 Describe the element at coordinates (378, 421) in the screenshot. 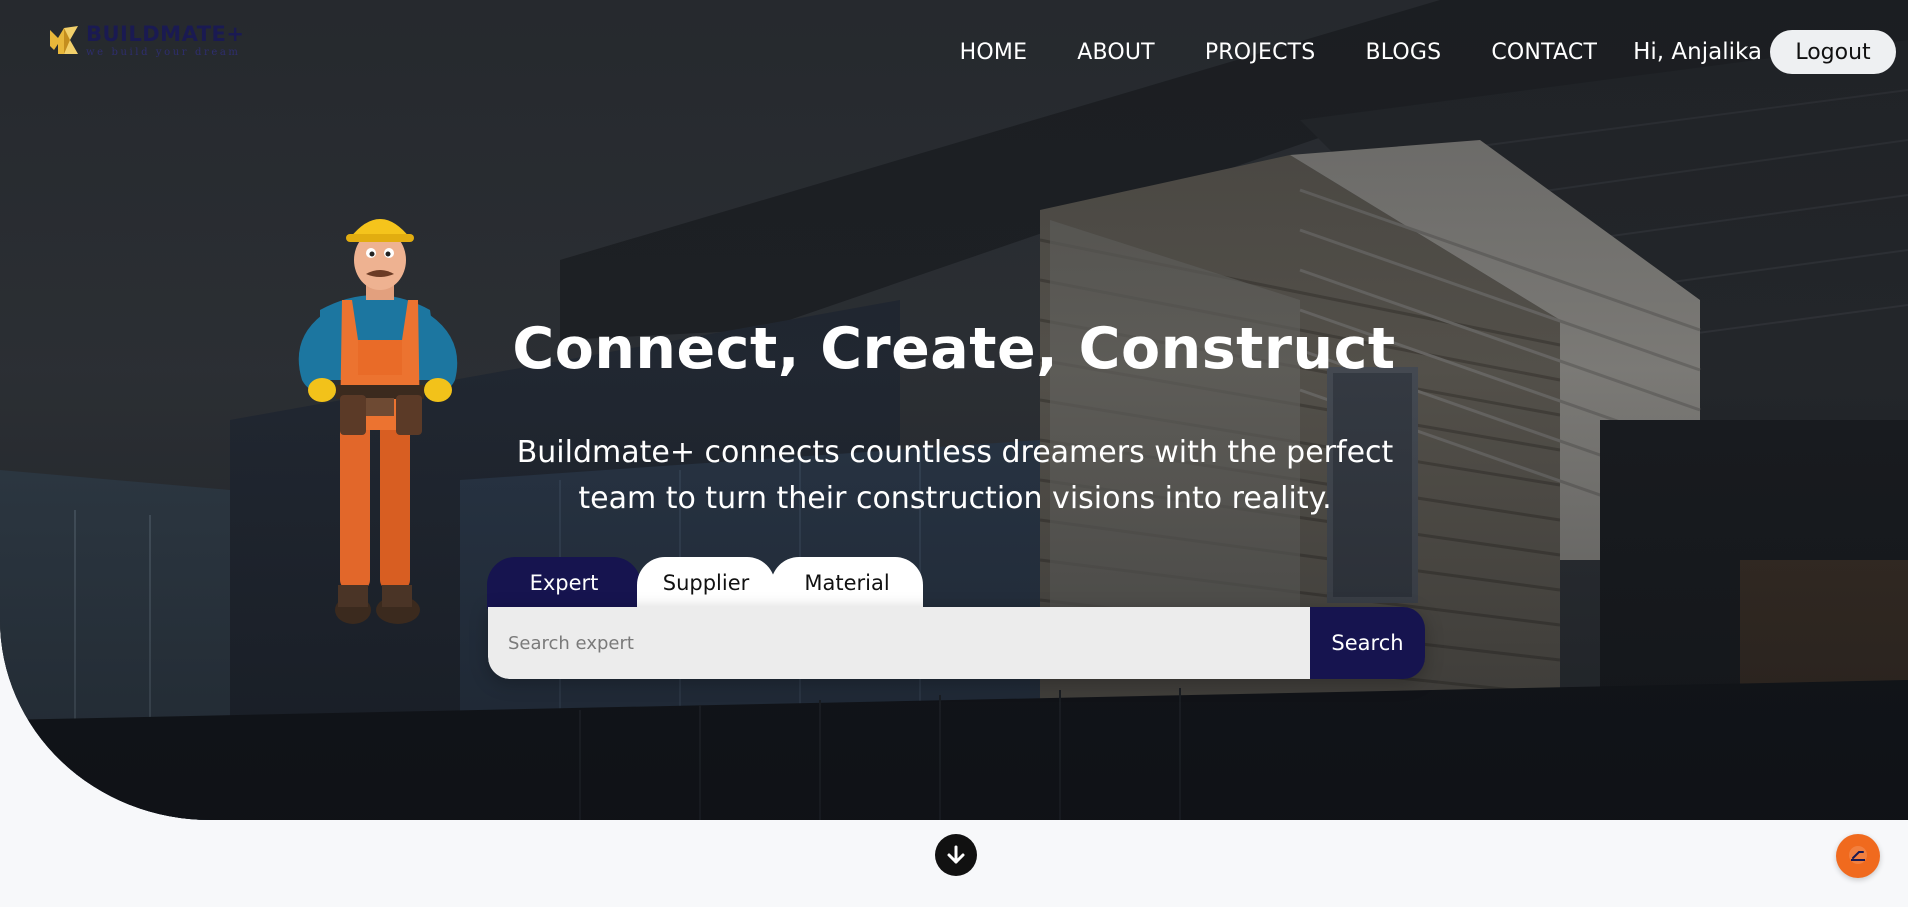

I see `construction-worker-illustration` at that location.